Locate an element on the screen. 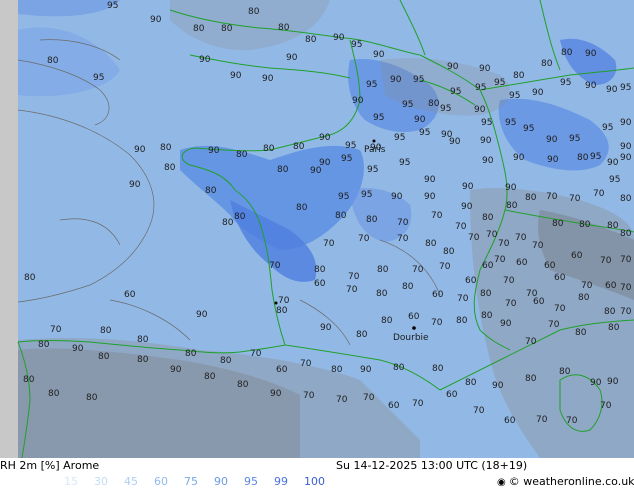  forecast-datetime: Su 14-12-2025 13:00 UTC (18+19) is located at coordinates (432, 465).